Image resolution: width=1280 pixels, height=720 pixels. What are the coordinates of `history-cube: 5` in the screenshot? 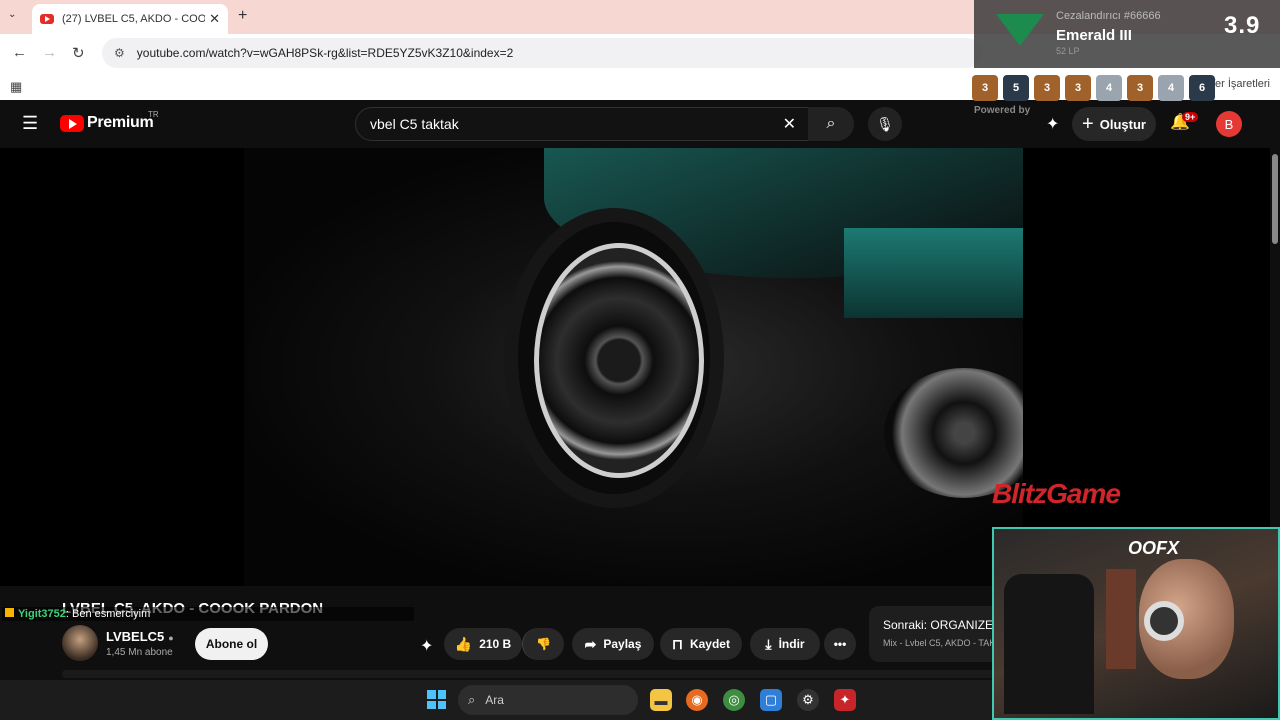 It's located at (1016, 88).